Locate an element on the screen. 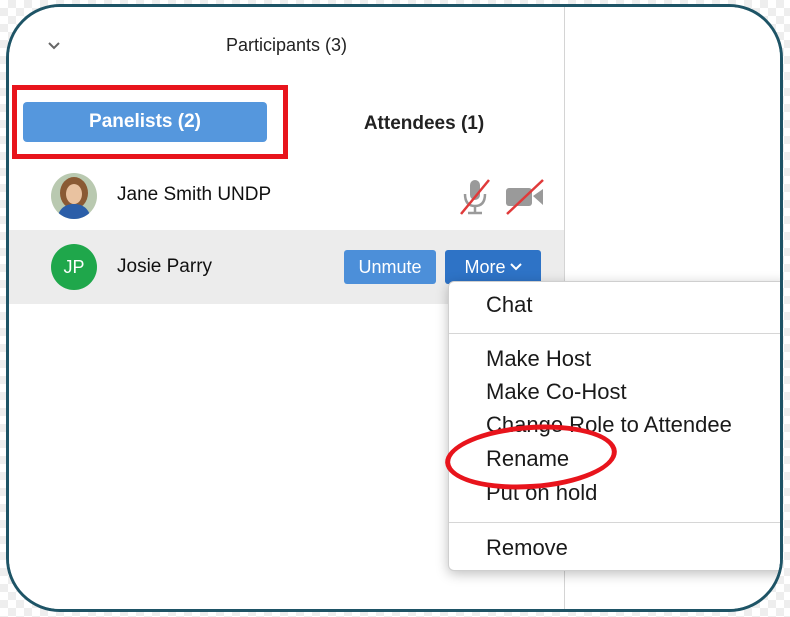 Image resolution: width=790 pixels, height=617 pixels. tab-bar: Panelists (2) Attendees (1) is located at coordinates (286, 123).